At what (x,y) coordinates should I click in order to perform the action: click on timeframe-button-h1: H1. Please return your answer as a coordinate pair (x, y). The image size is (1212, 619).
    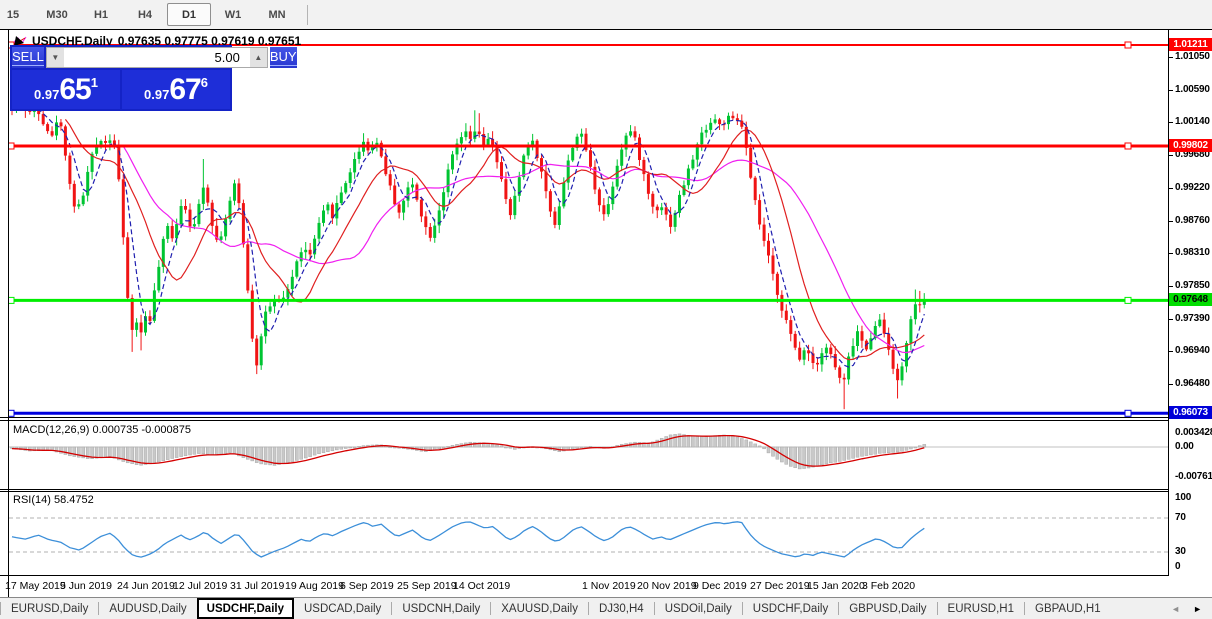
    Looking at the image, I should click on (101, 14).